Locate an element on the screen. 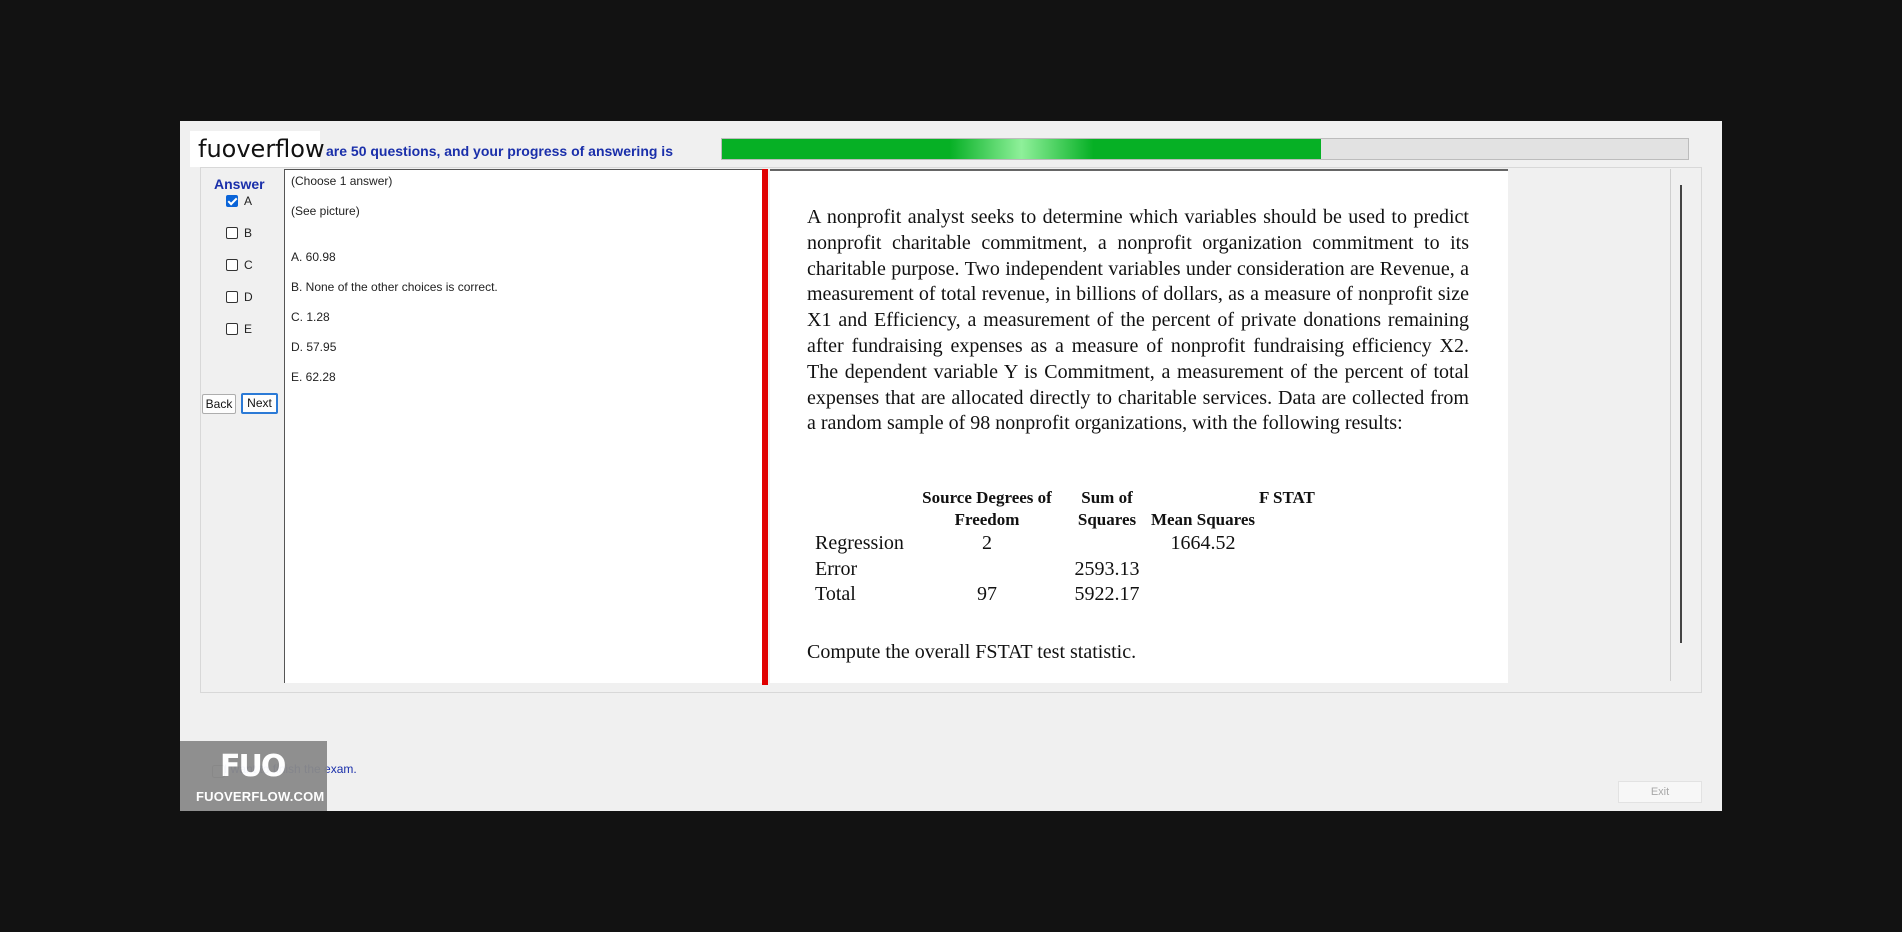 Image resolution: width=1902 pixels, height=932 pixels. choice-b: B. None of the other choices is correct. is located at coordinates (394, 287).